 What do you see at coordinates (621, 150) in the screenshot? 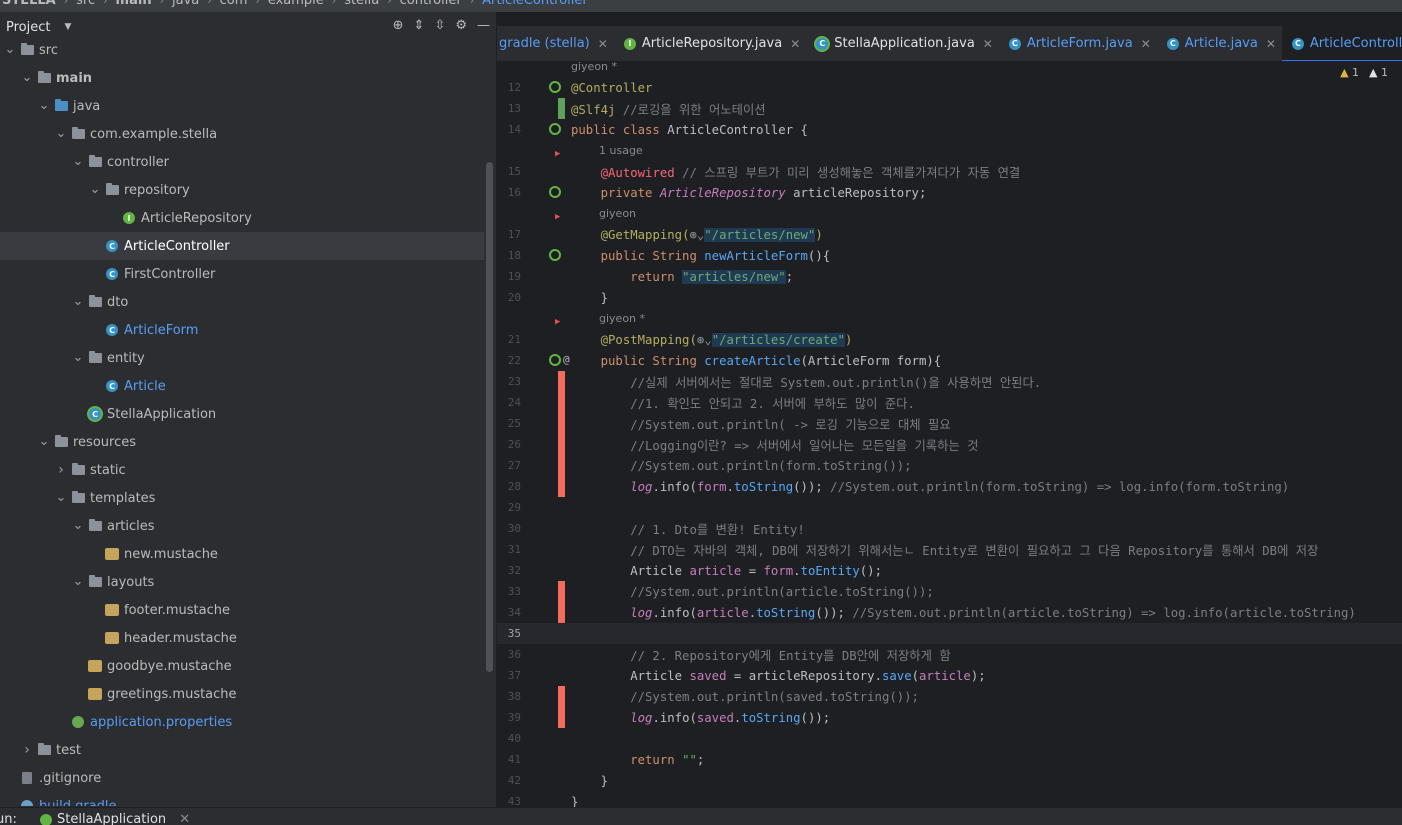
I see `code-vision-hint: 1 usage` at bounding box center [621, 150].